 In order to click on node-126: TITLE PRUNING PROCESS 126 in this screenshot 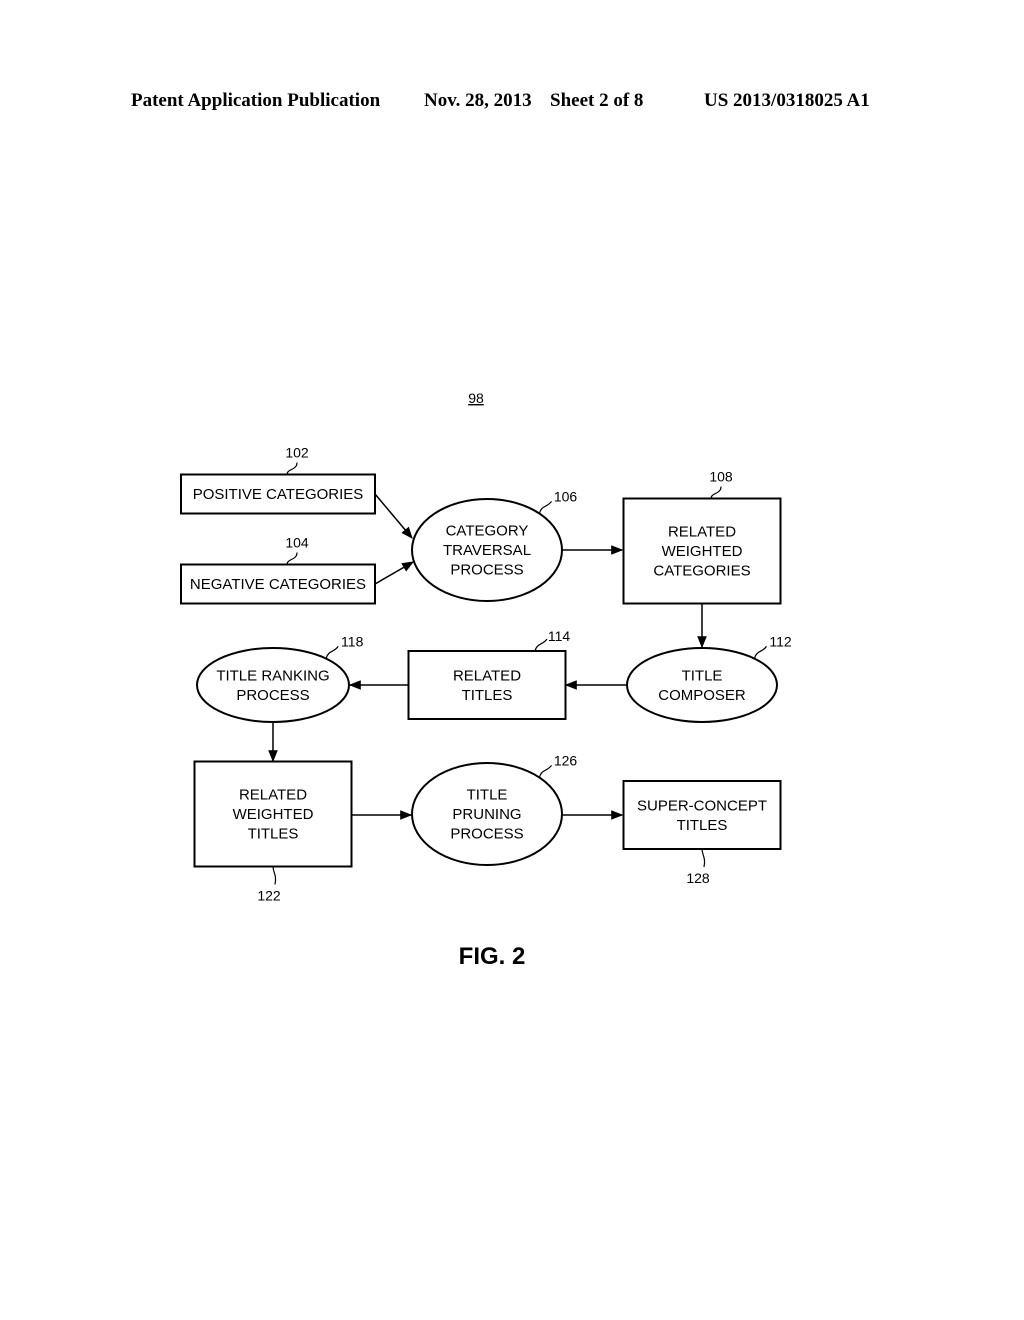, I will do `click(494, 809)`.